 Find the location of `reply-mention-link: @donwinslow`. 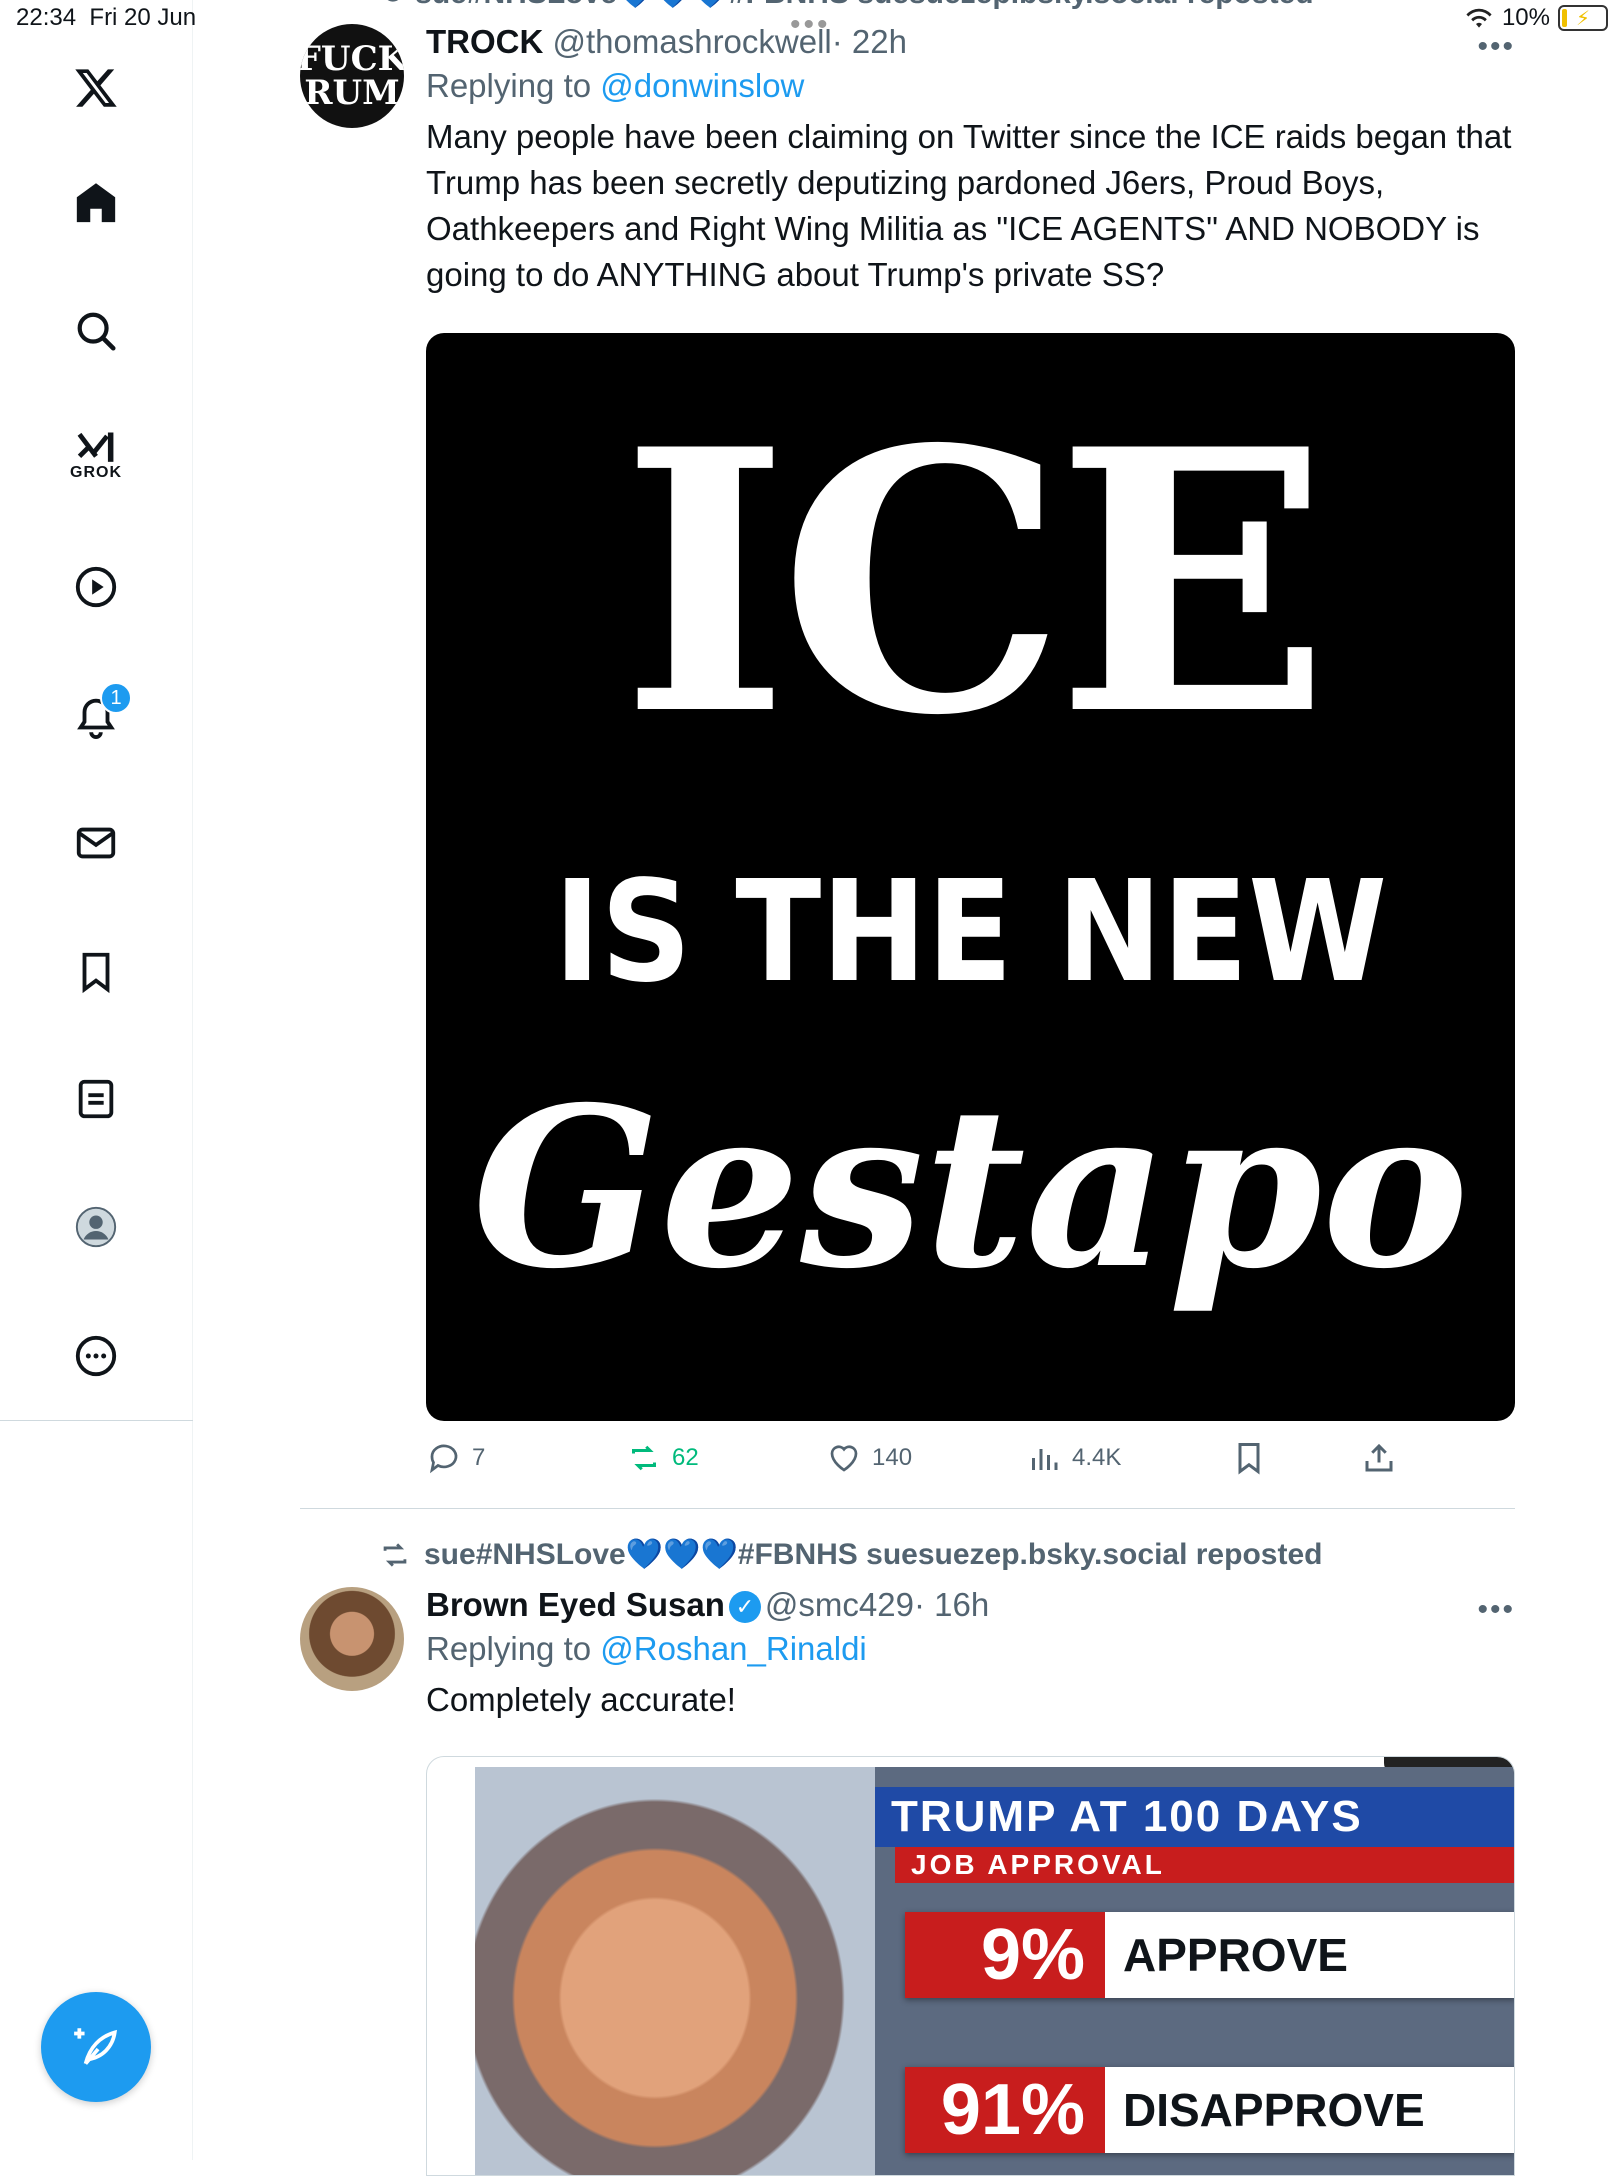

reply-mention-link: @donwinslow is located at coordinates (702, 85).